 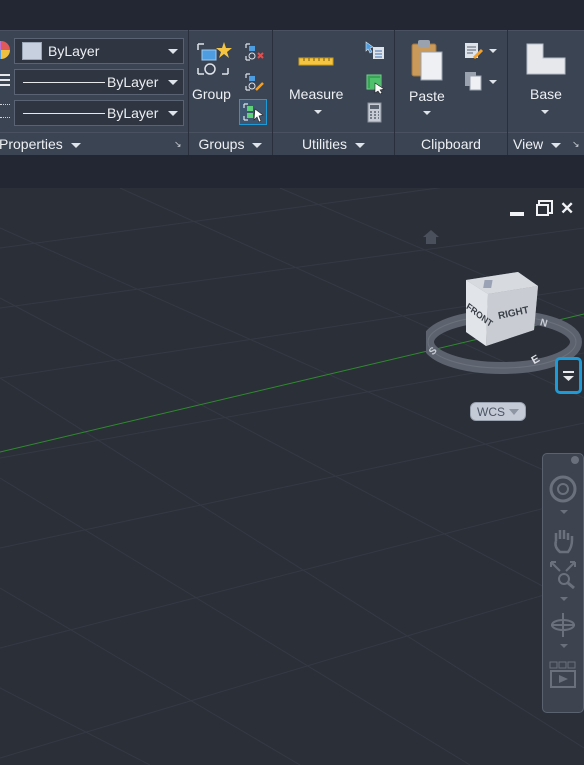 I want to click on measure-ruler-icon, so click(x=316, y=61).